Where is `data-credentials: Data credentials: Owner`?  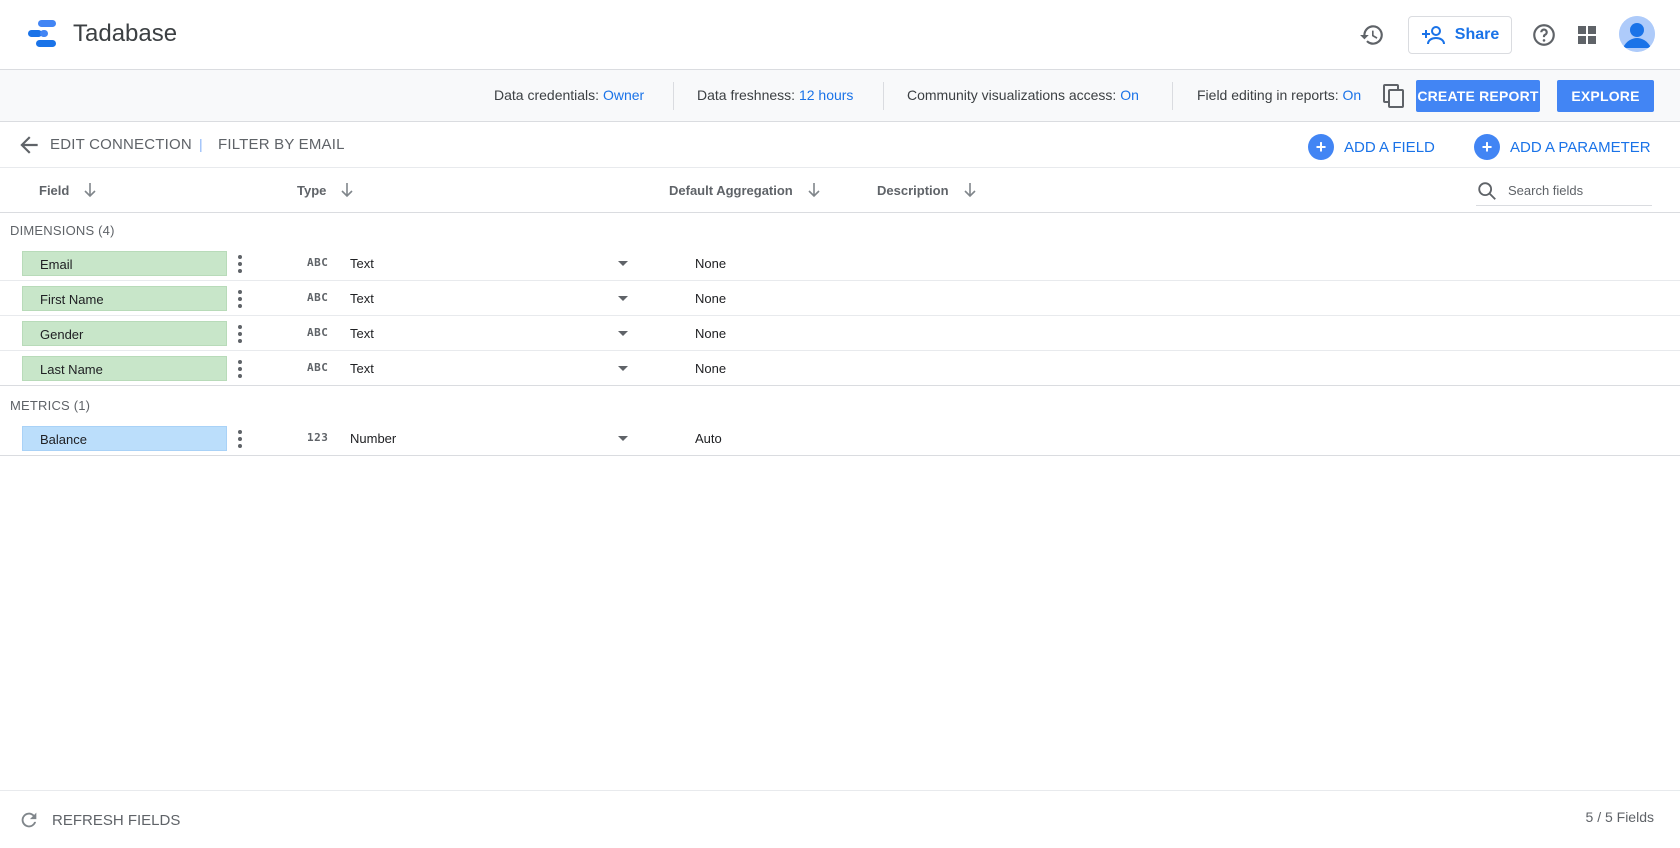 data-credentials: Data credentials: Owner is located at coordinates (569, 95).